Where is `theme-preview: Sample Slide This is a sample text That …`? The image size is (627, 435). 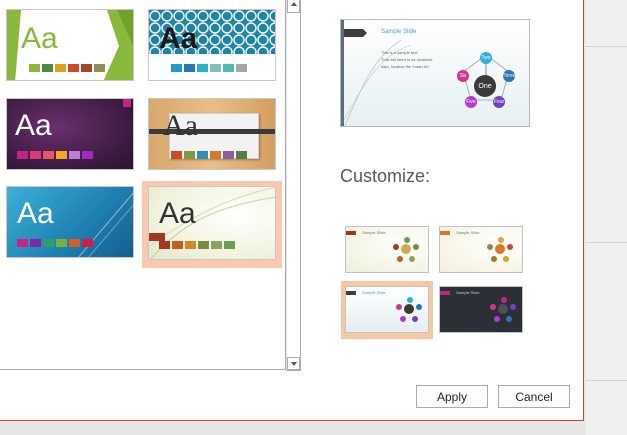 theme-preview: Sample Slide This is a sample text That … is located at coordinates (435, 73).